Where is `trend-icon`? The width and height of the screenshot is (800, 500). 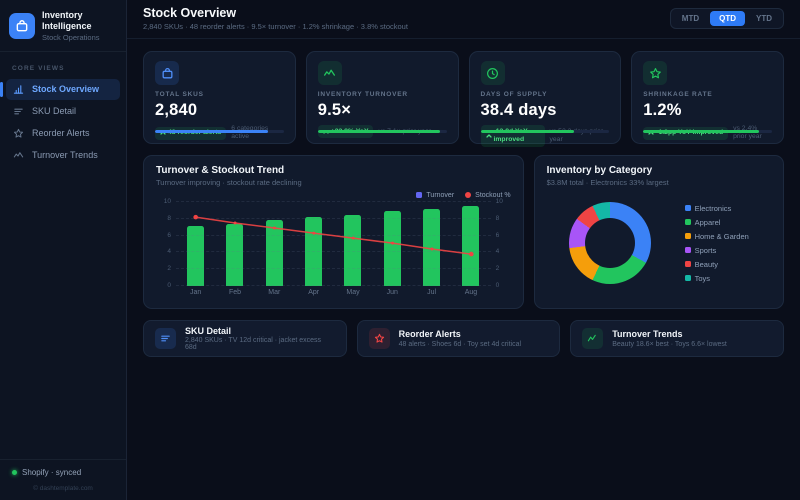
trend-icon is located at coordinates (329, 73).